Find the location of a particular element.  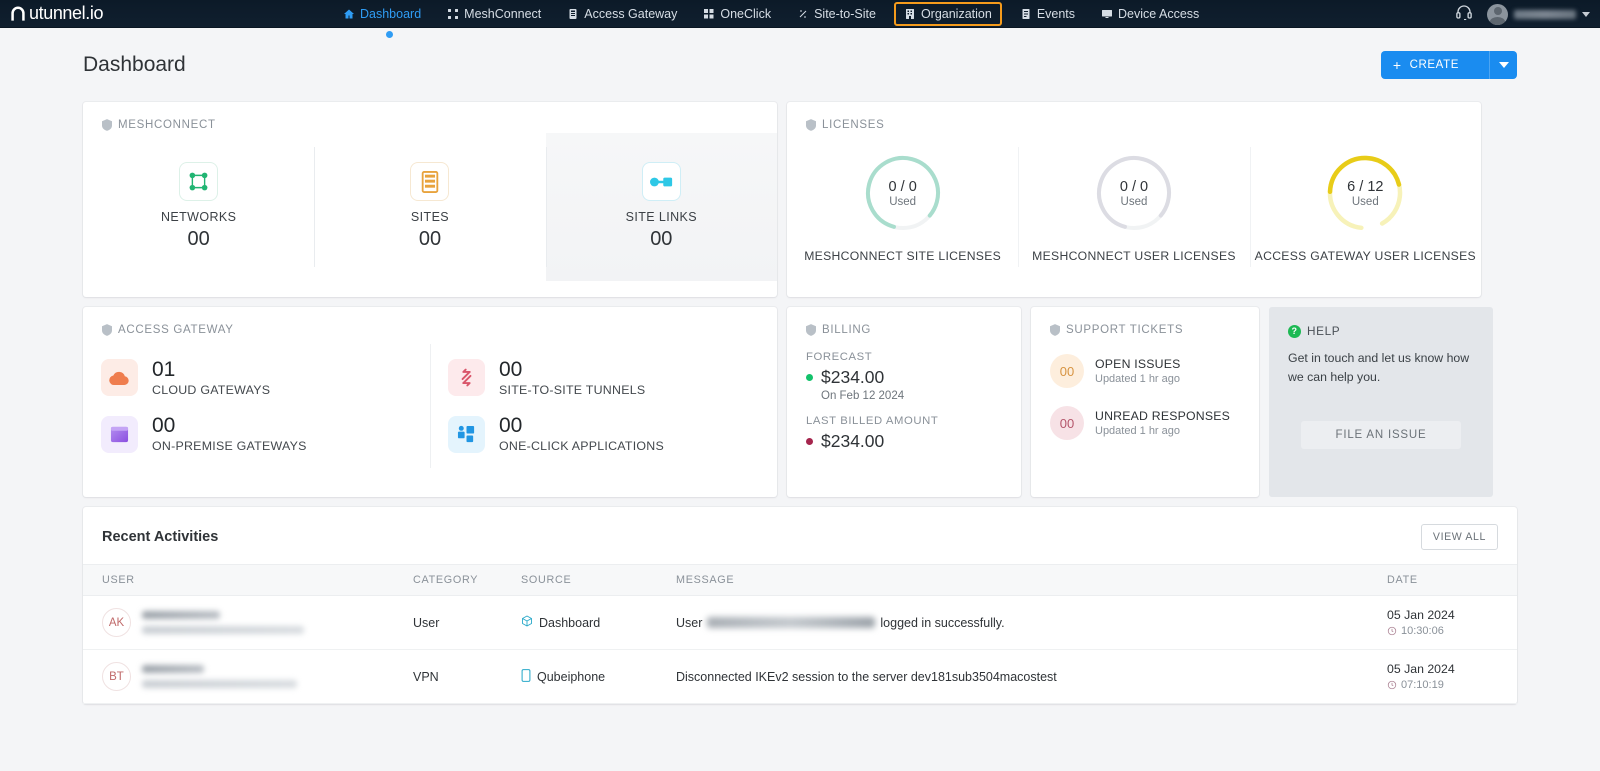

site-link-icon is located at coordinates (661, 181).